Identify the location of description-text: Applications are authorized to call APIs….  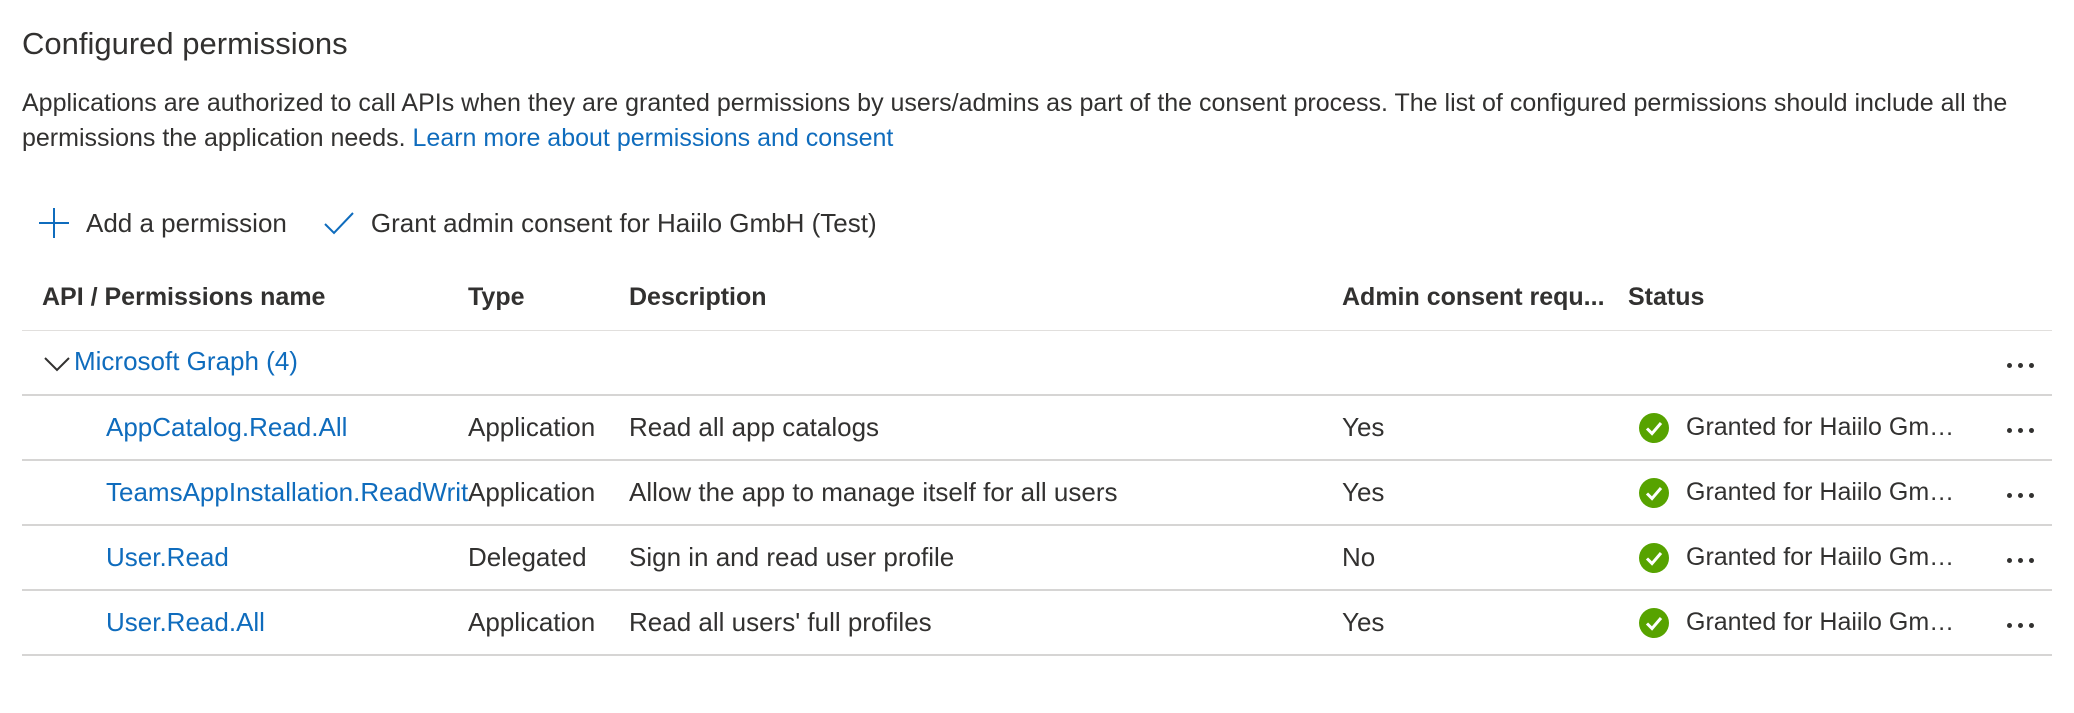
(1015, 120).